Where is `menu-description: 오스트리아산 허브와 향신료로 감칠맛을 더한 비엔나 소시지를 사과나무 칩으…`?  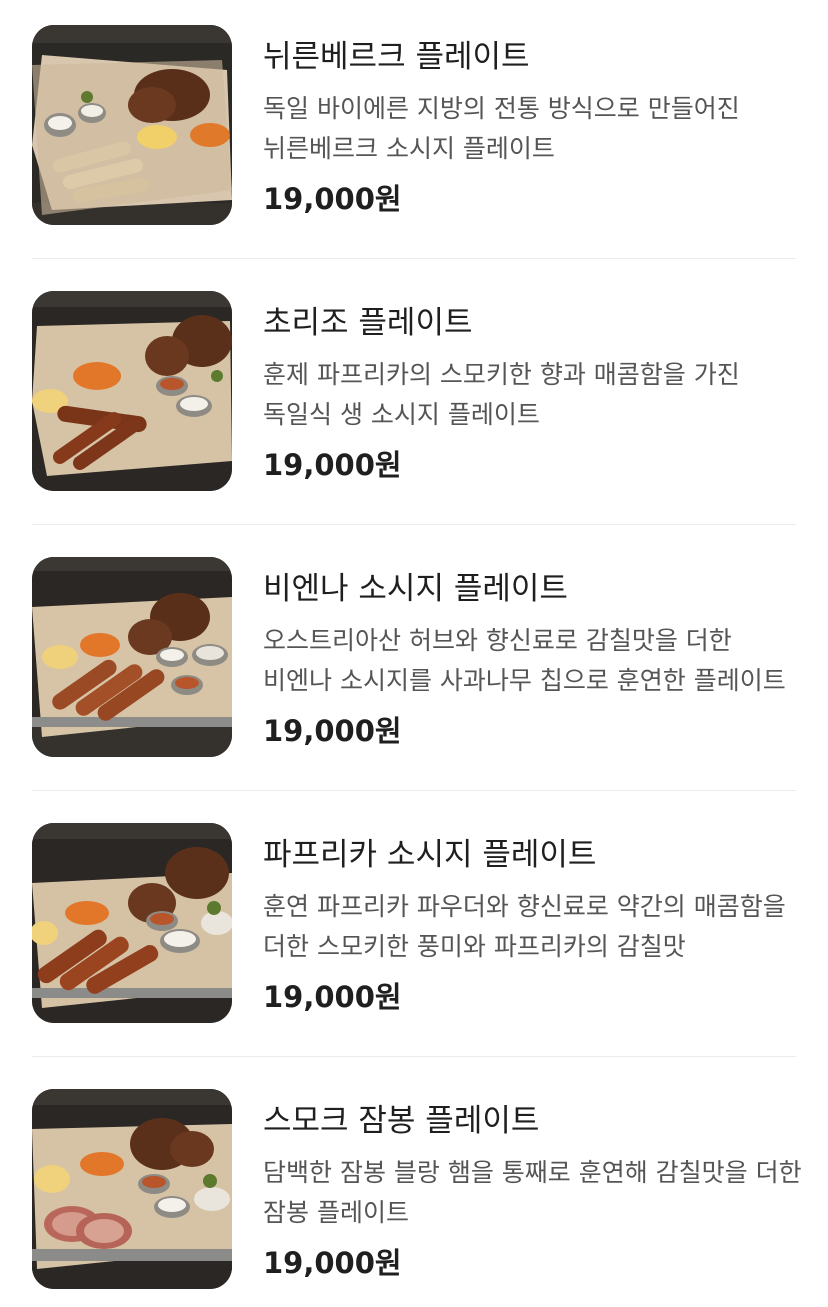
menu-description: 오스트리아산 허브와 향신료로 감칠맛을 더한 비엔나 소시지를 사과나무 칩으… is located at coordinates (524, 660).